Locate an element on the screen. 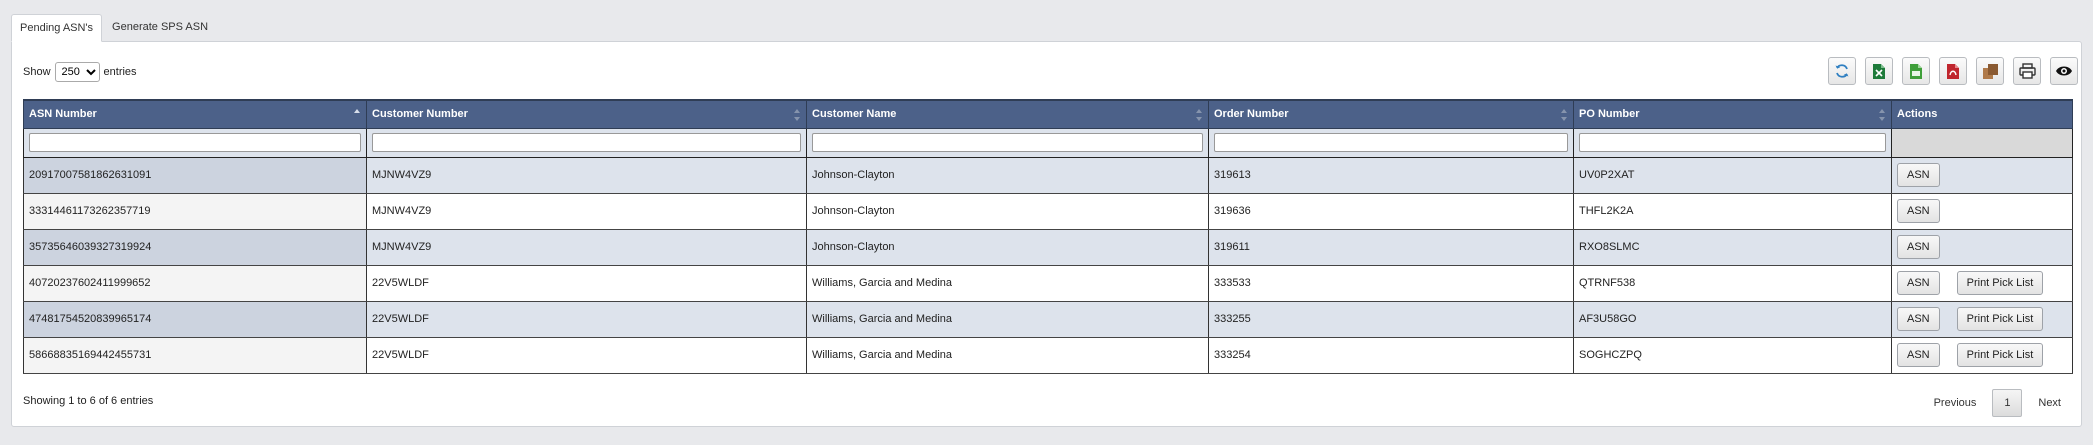  order-number-cell: 319611 is located at coordinates (1391, 247).